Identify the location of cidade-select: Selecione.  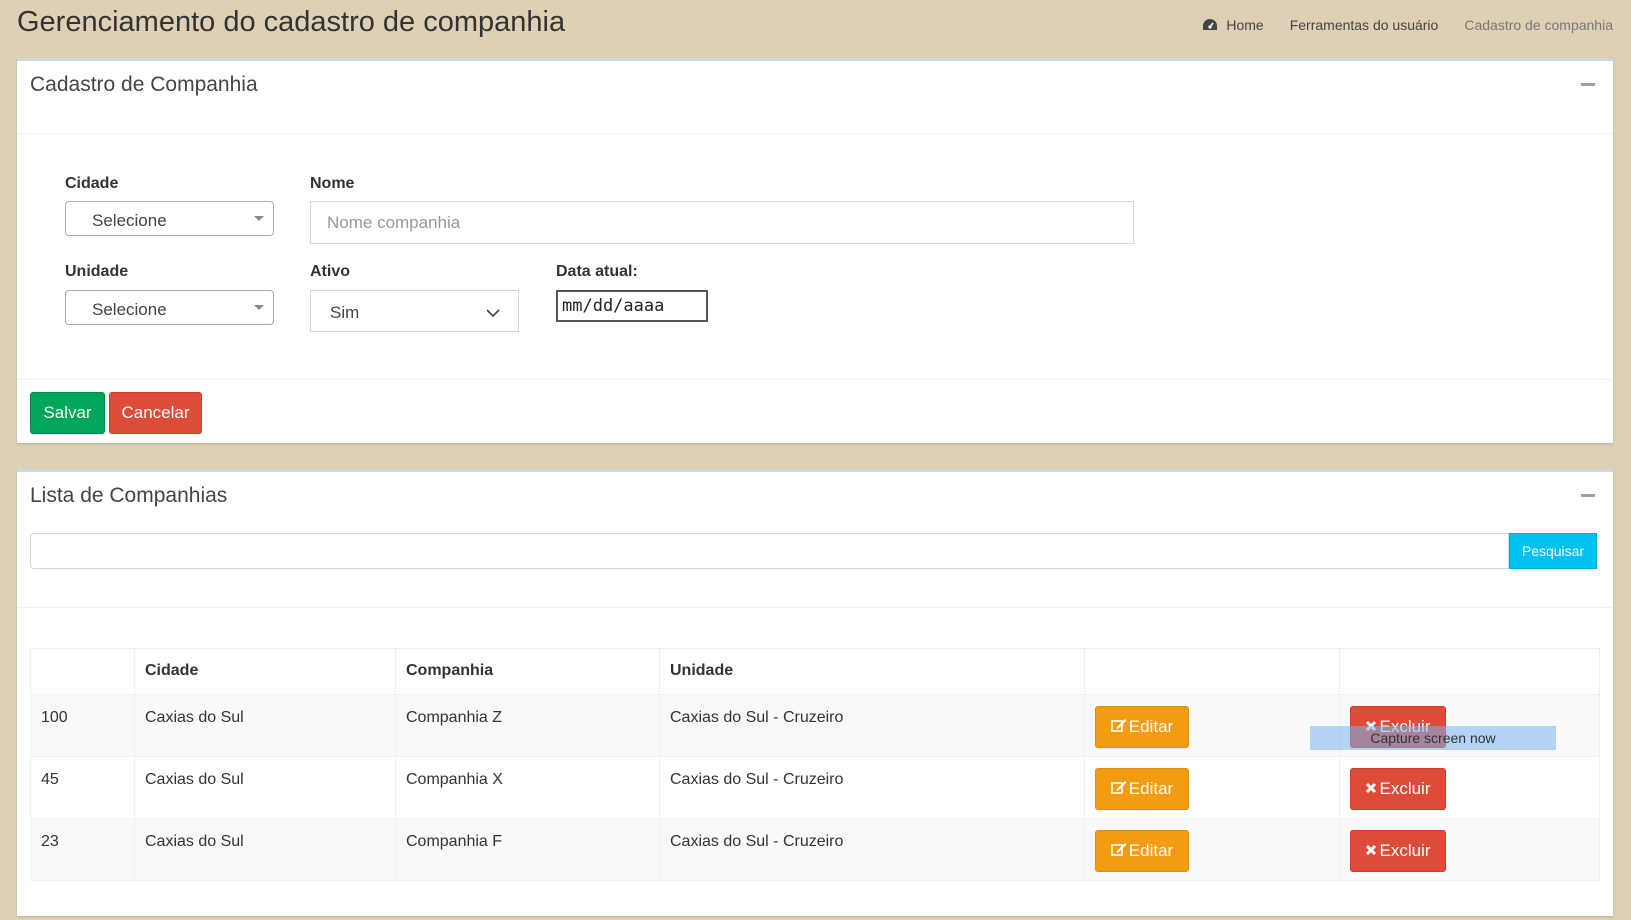
(169, 218).